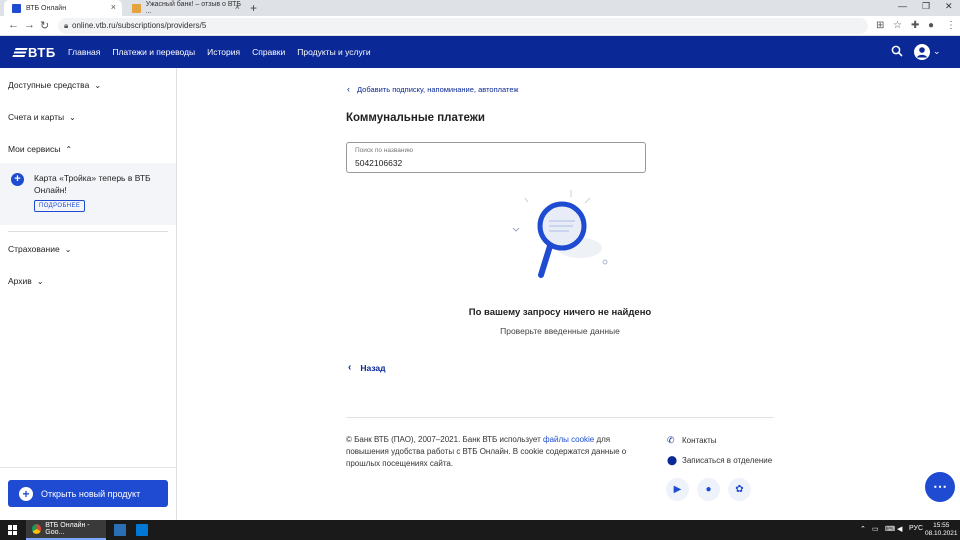  What do you see at coordinates (899, 529) in the screenshot?
I see `volume-icon: ◀` at bounding box center [899, 529].